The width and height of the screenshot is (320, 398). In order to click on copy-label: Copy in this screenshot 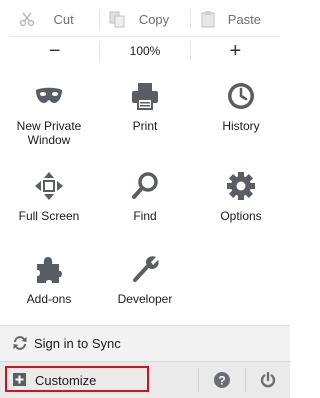, I will do `click(154, 19)`.